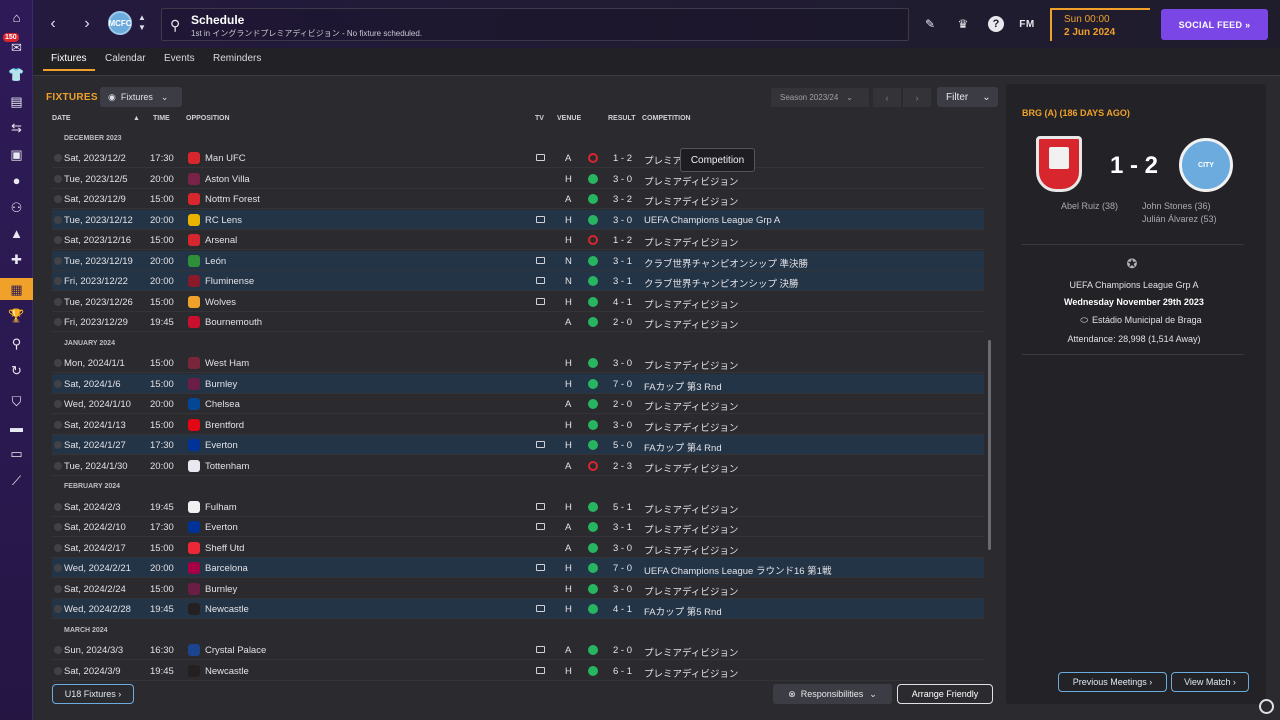  Describe the element at coordinates (930, 24) in the screenshot. I see `edit-icon: ✎` at that location.